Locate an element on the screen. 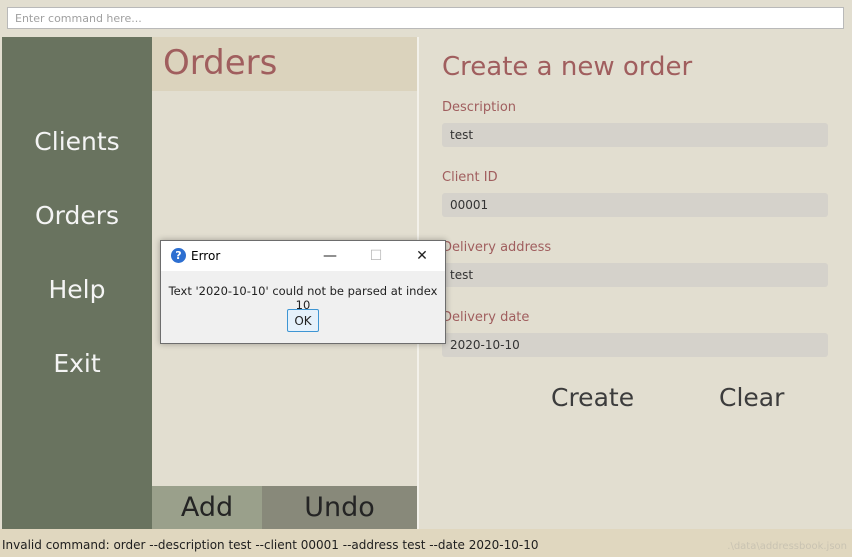 The width and height of the screenshot is (852, 557). data-file-path: .\data\addressbook.json is located at coordinates (787, 546).